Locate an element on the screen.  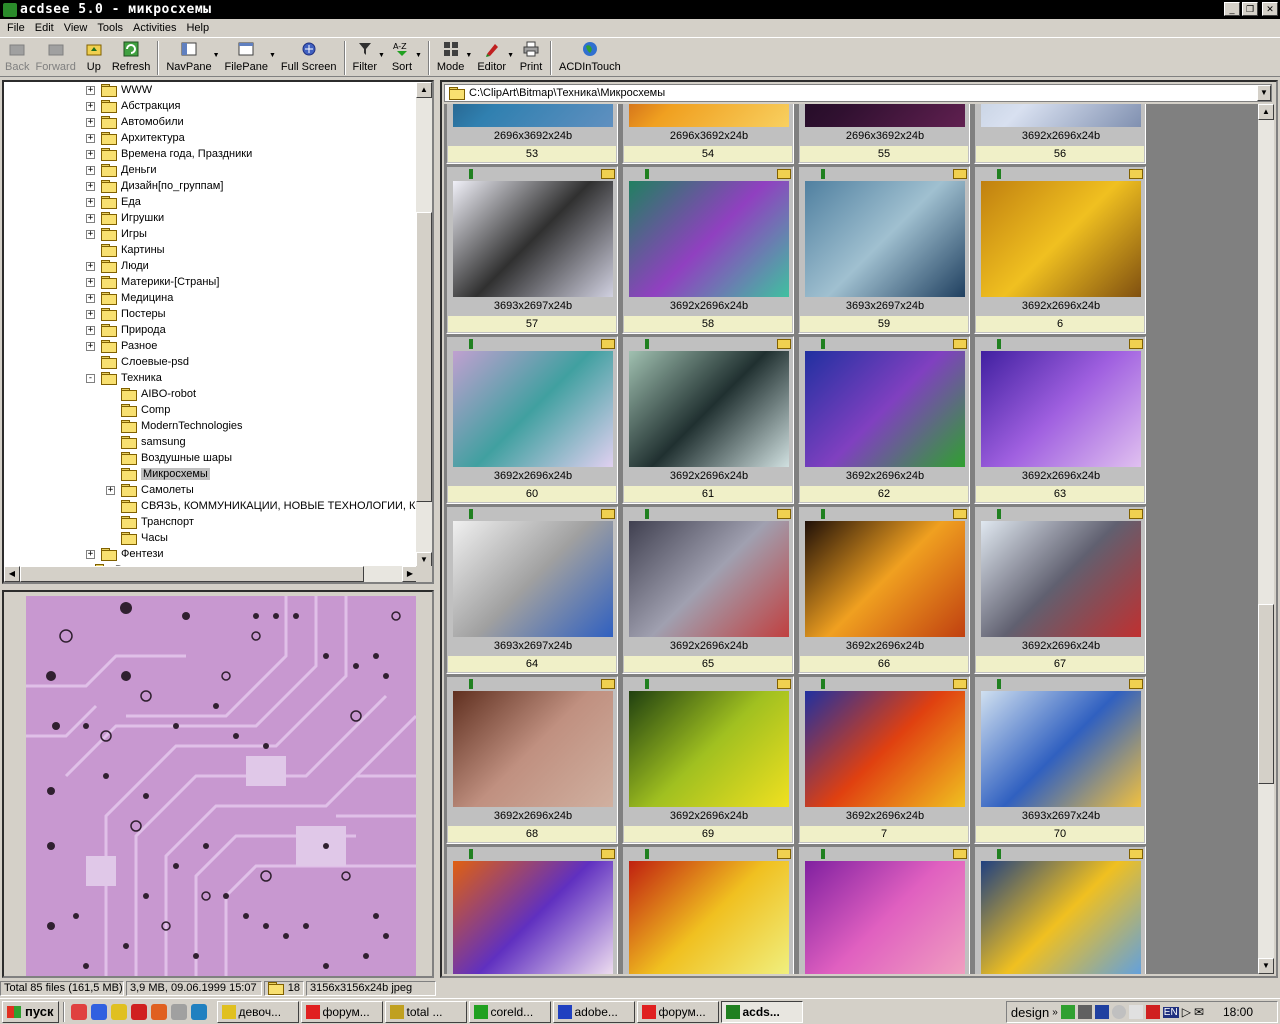
mode-dropdown-icon: ▼ is located at coordinates (468, 55).